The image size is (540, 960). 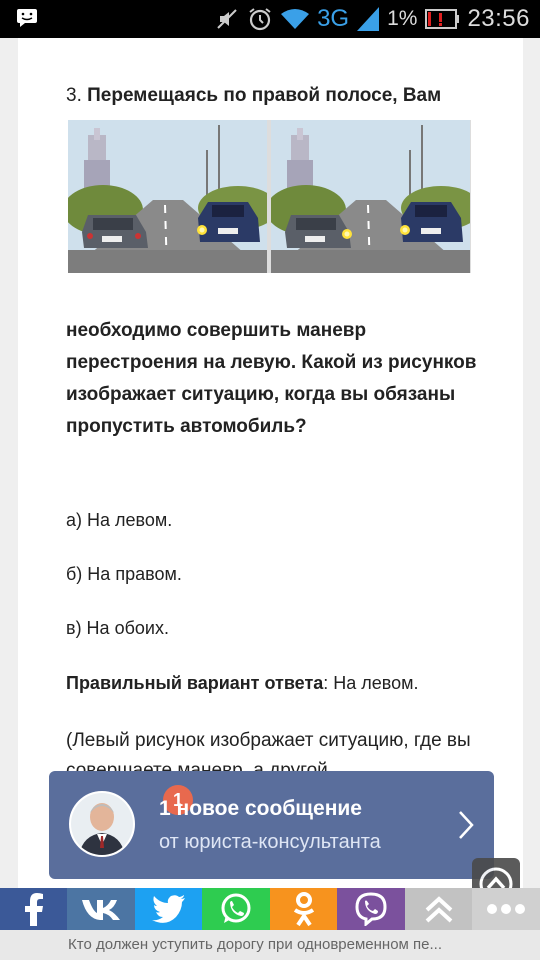 I want to click on chevrons-up-icon, so click(x=438, y=909).